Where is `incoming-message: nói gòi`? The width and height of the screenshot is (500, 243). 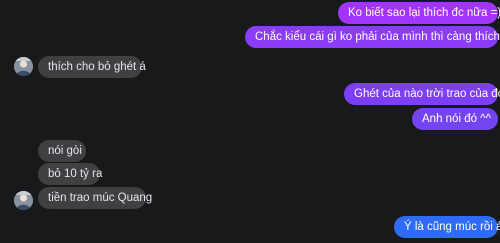
incoming-message: nói gòi is located at coordinates (62, 151).